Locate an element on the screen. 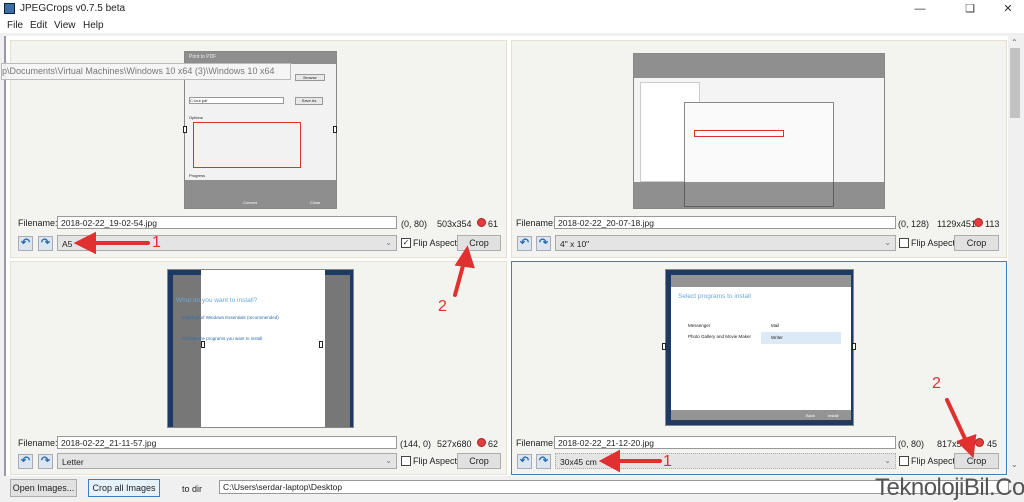 Image resolution: width=1024 pixels, height=502 pixels. to-dir-label: to dir is located at coordinates (192, 489).